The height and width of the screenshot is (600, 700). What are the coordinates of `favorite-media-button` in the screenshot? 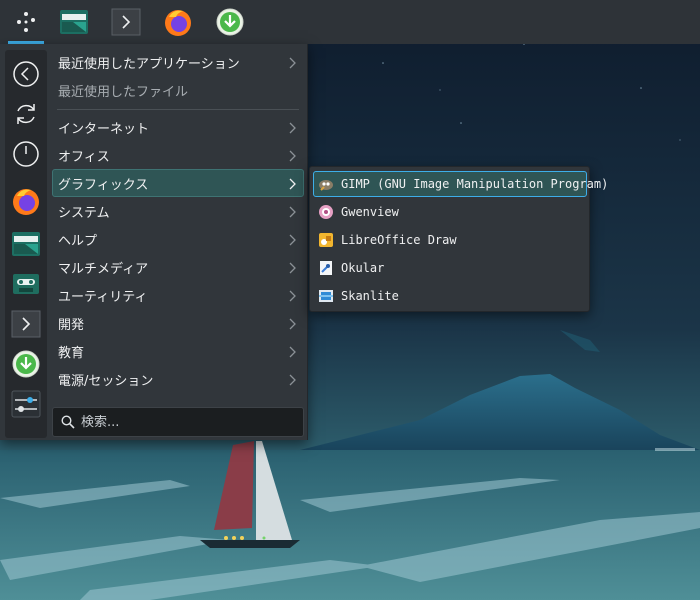 It's located at (26, 284).